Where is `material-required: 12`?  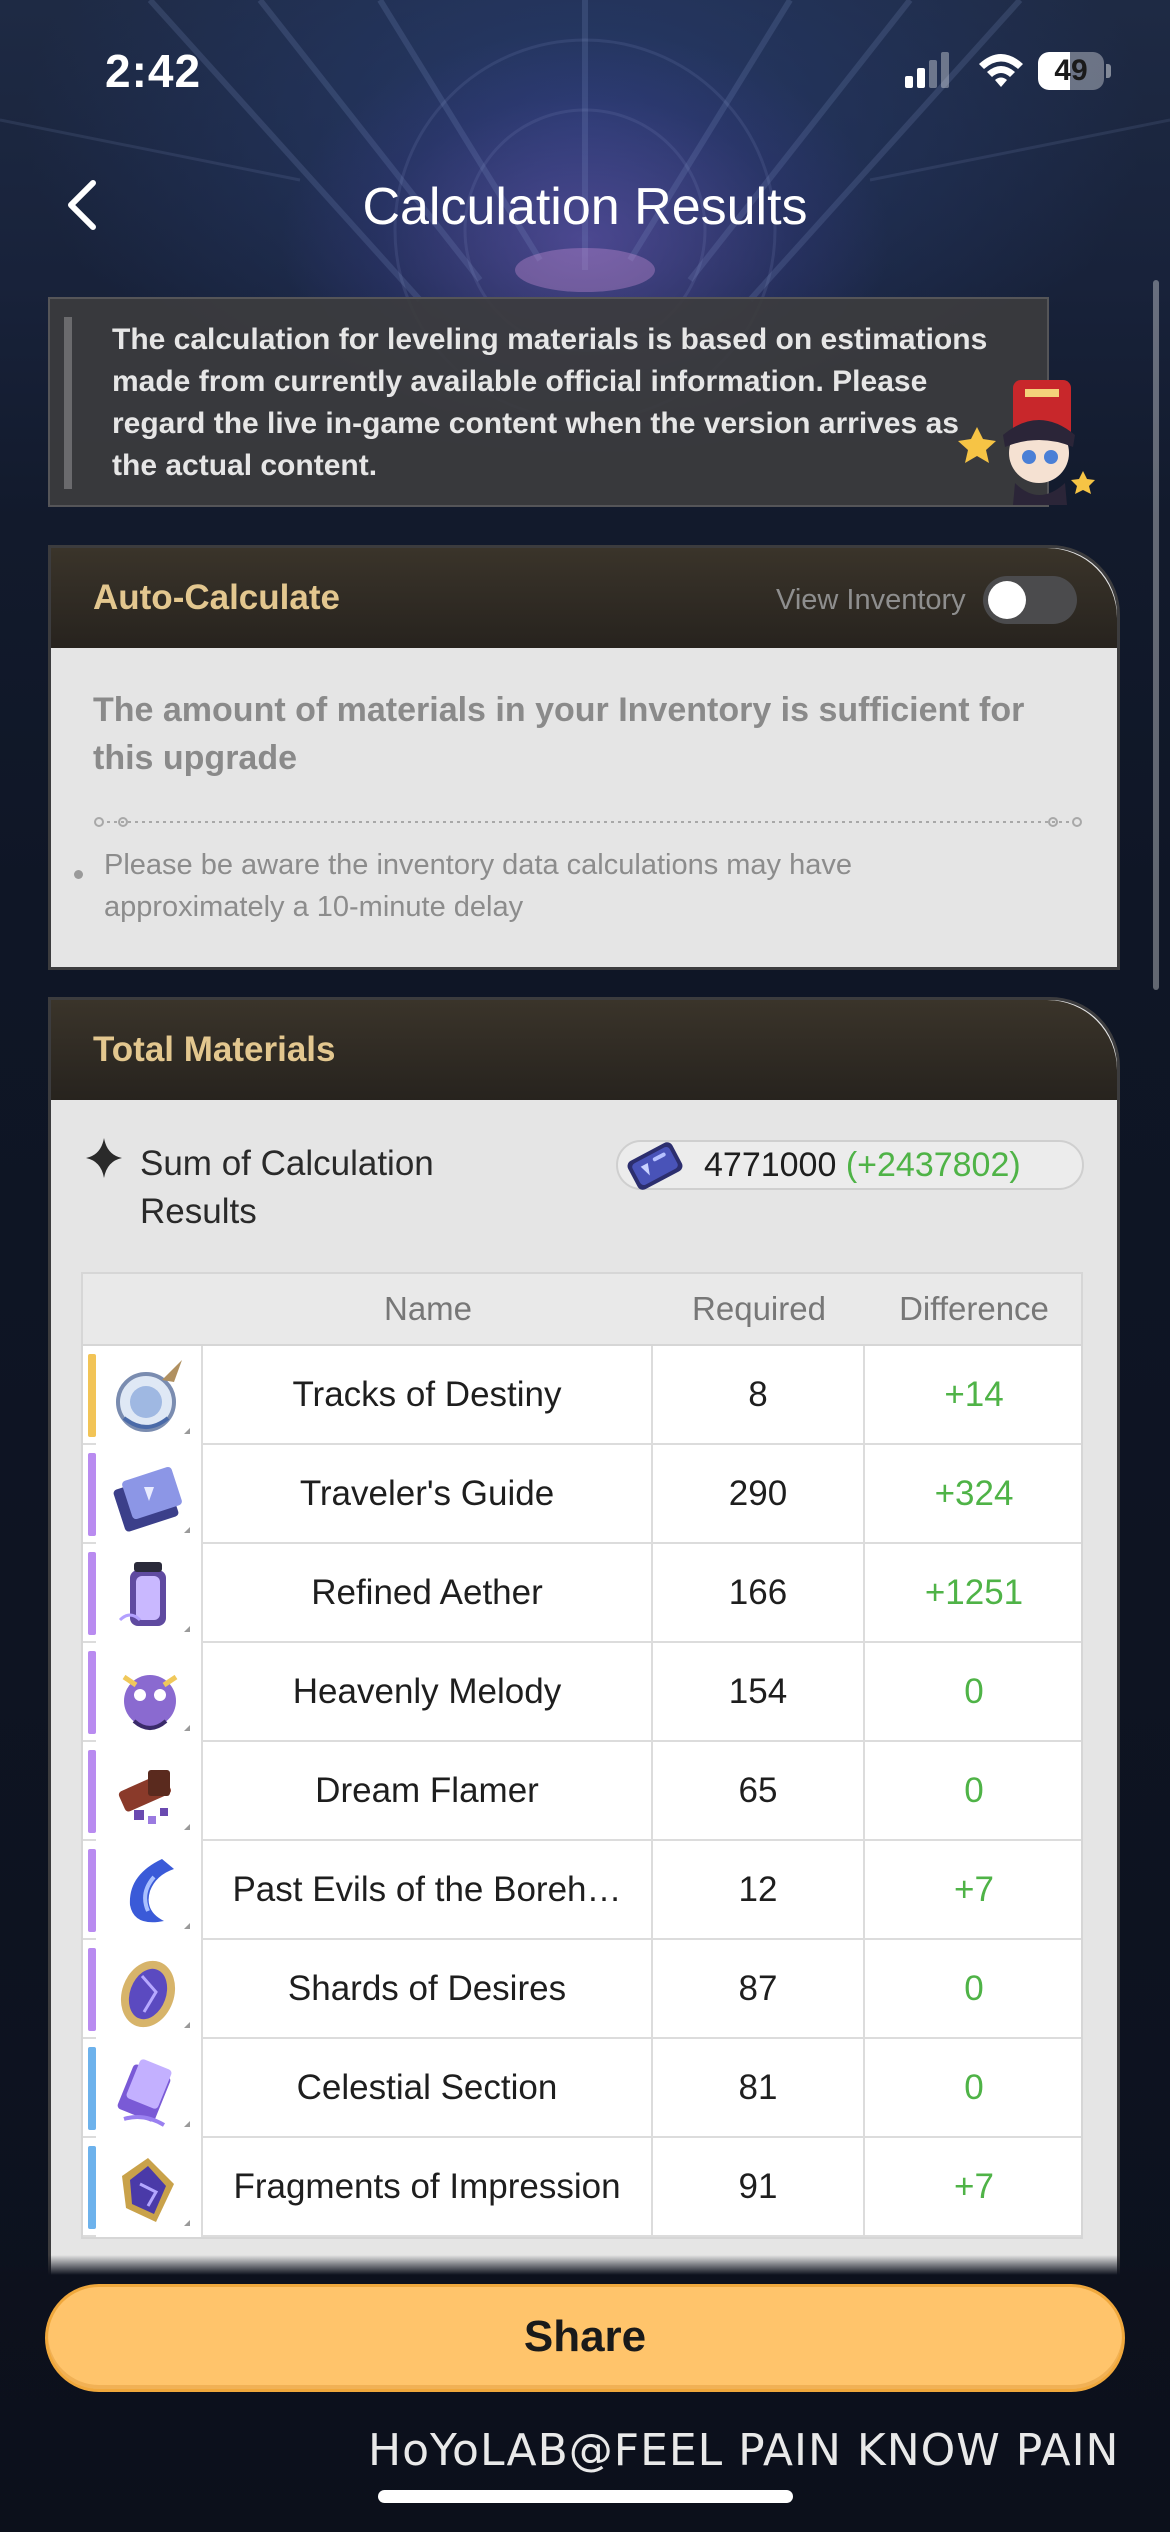
material-required: 12 is located at coordinates (759, 1890).